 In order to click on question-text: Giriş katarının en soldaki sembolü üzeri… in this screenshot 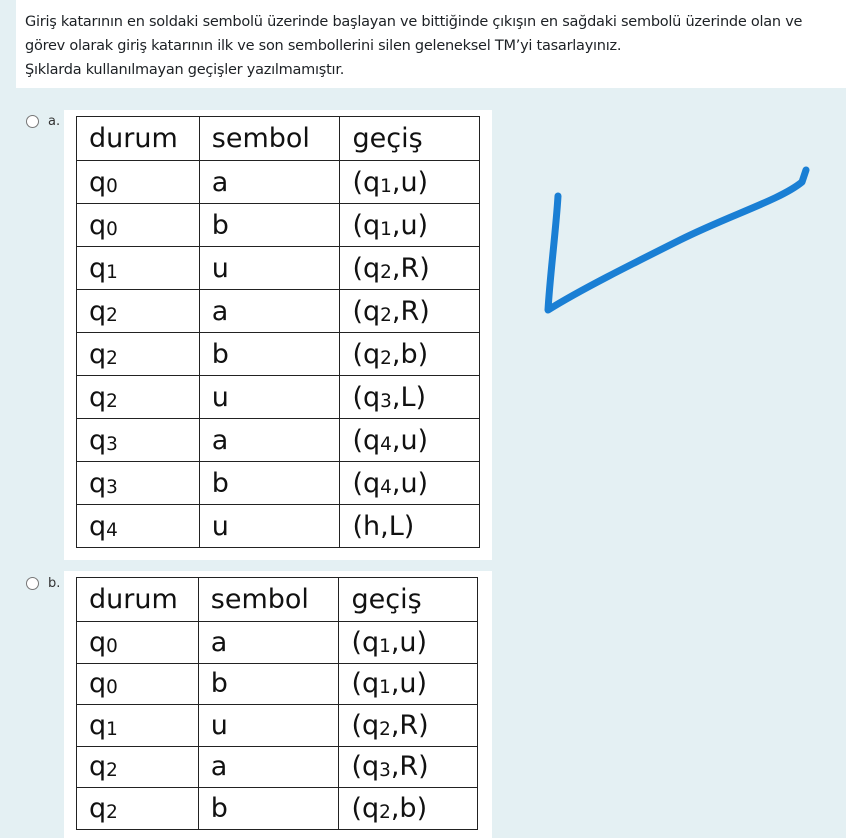, I will do `click(431, 44)`.